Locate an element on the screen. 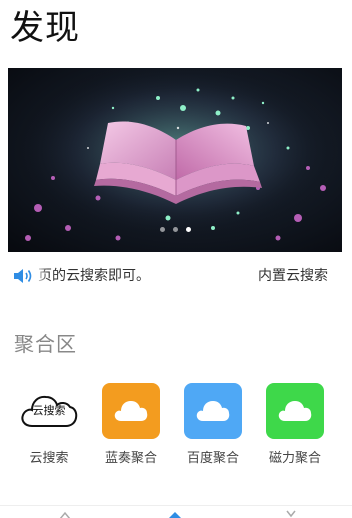  carousel-dots is located at coordinates (175, 229).